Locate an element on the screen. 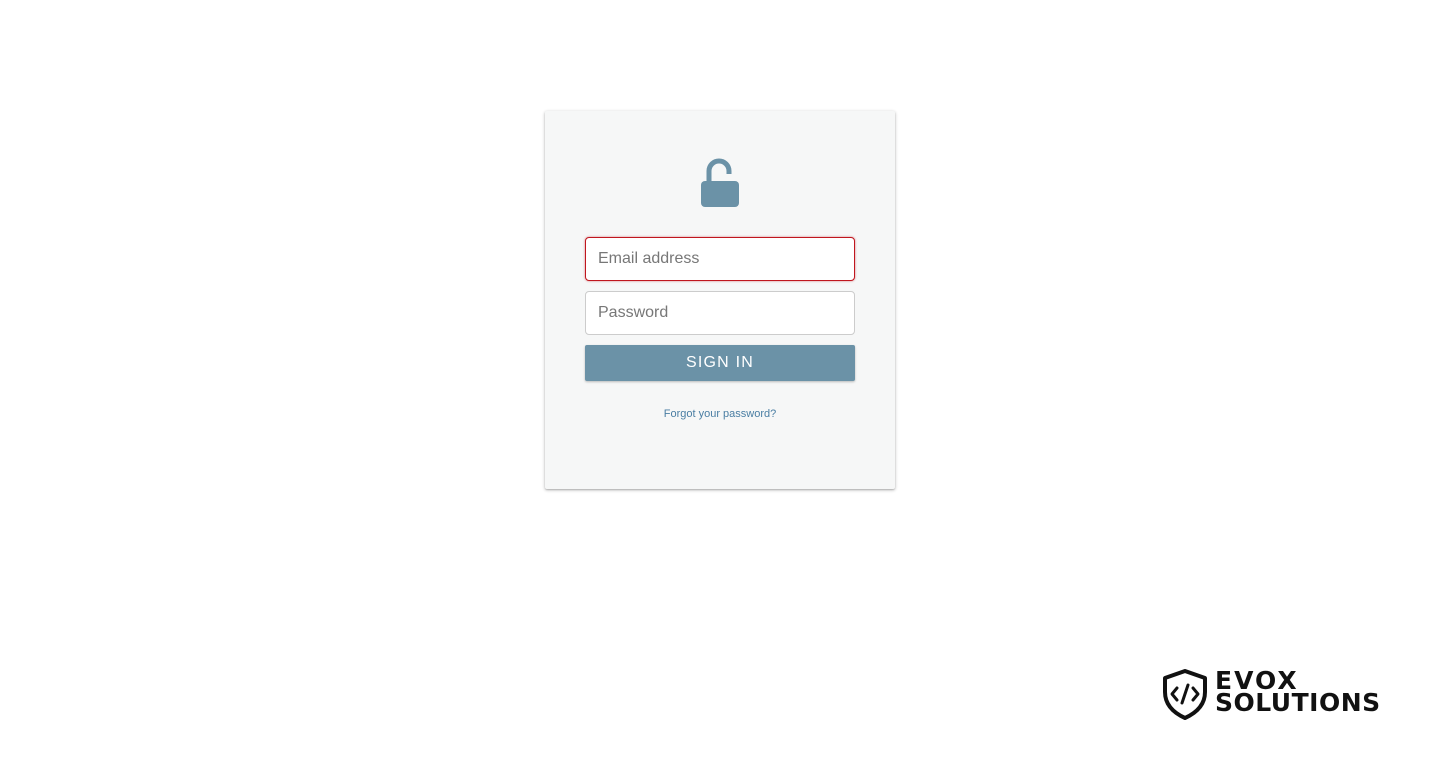  logo-wordmark: EVOX SOLUTIONS is located at coordinates (1298, 692).